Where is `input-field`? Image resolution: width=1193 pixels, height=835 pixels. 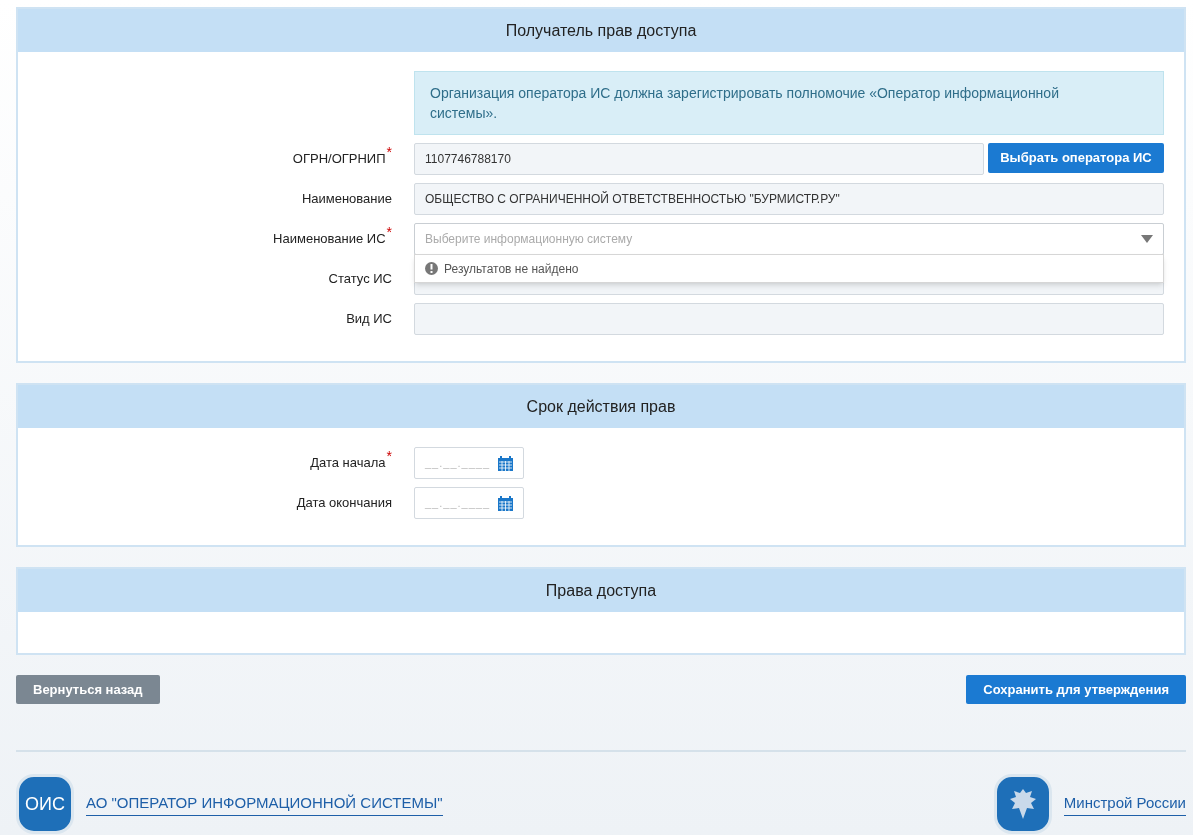 input-field is located at coordinates (789, 319).